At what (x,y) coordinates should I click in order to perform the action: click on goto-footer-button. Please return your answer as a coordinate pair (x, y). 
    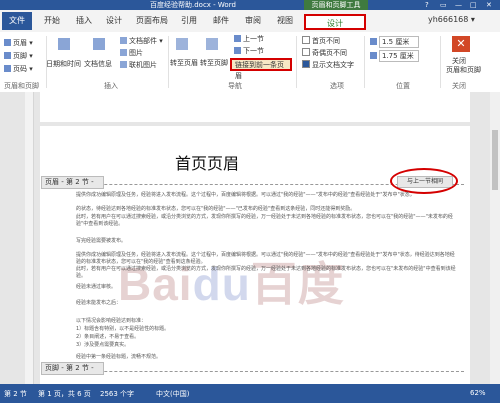
    Looking at the image, I should click on (217, 46).